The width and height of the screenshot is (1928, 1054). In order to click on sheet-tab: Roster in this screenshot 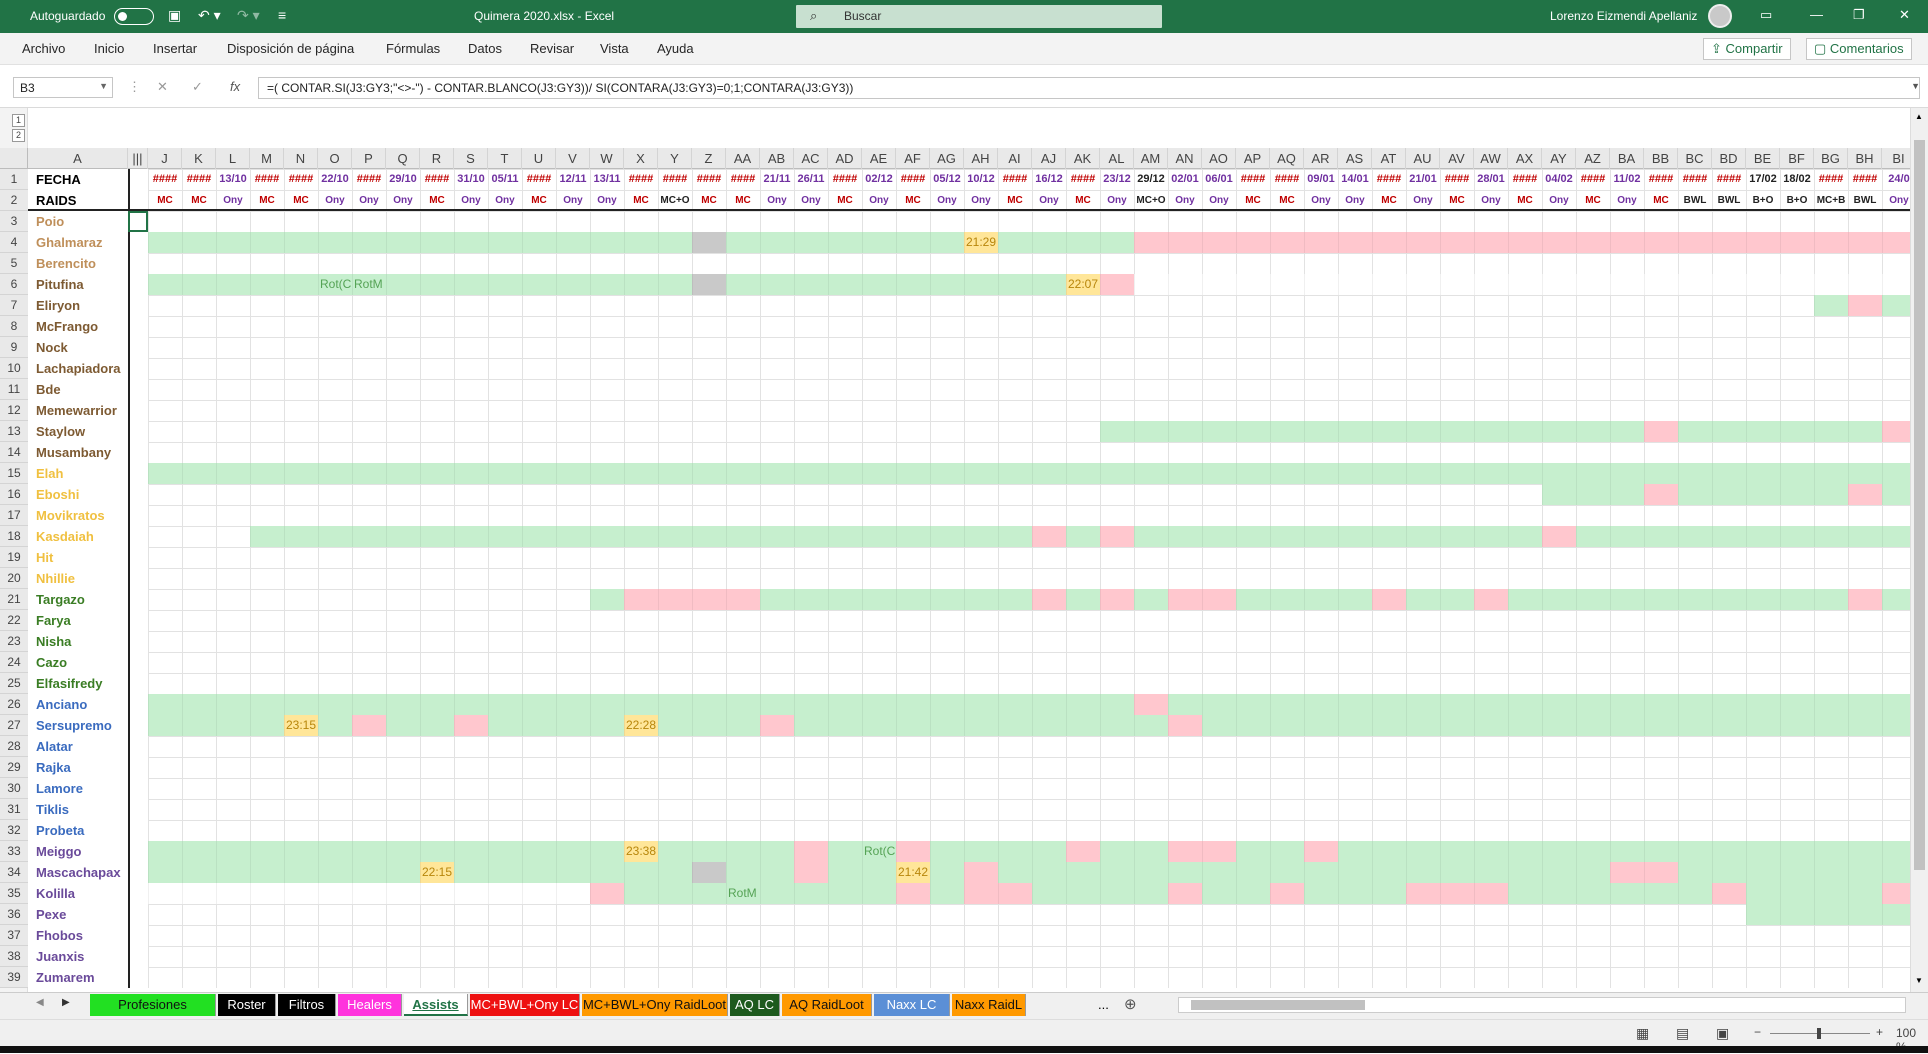, I will do `click(247, 1005)`.